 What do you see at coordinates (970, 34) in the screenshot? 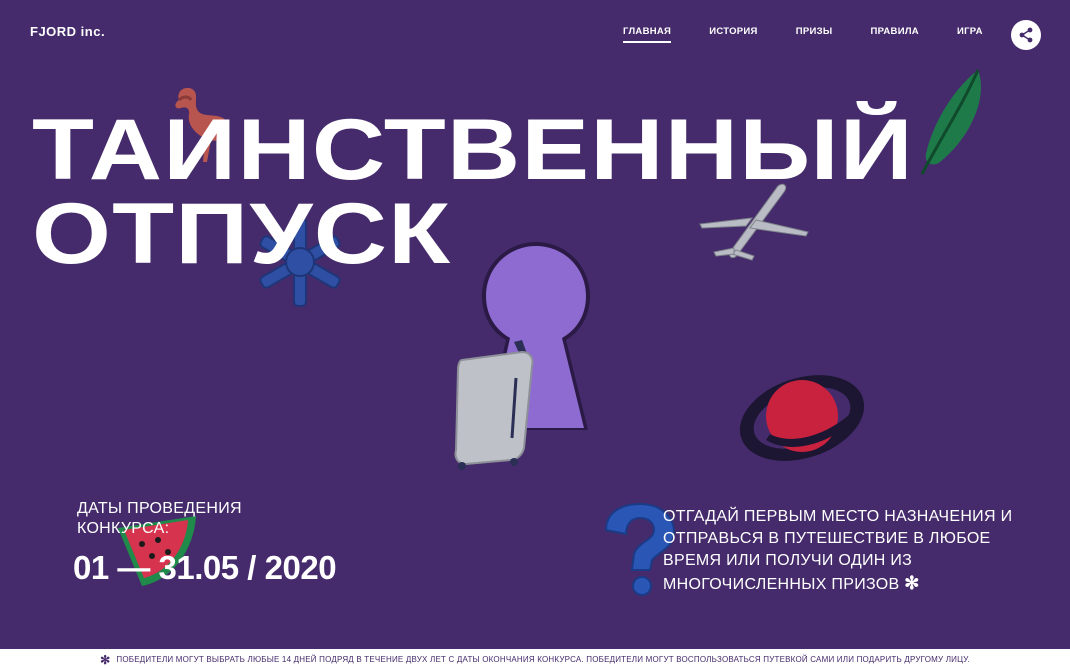
I see `nav-item-game: ИГРА` at bounding box center [970, 34].